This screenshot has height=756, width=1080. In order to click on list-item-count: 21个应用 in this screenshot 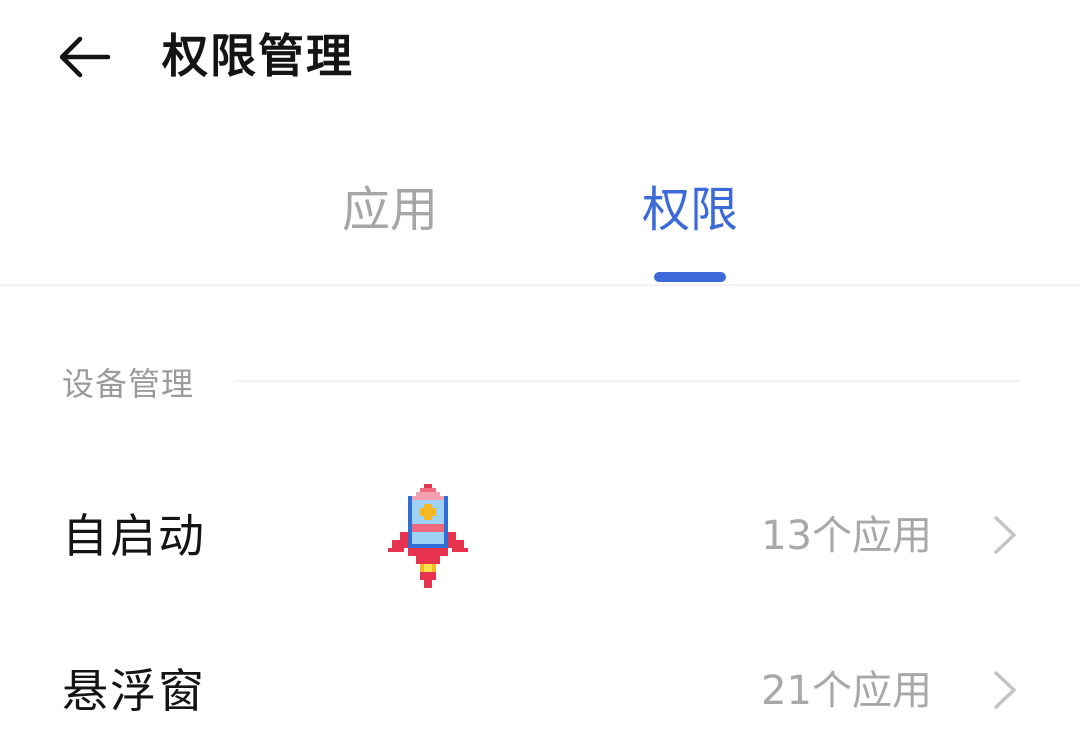, I will do `click(846, 691)`.